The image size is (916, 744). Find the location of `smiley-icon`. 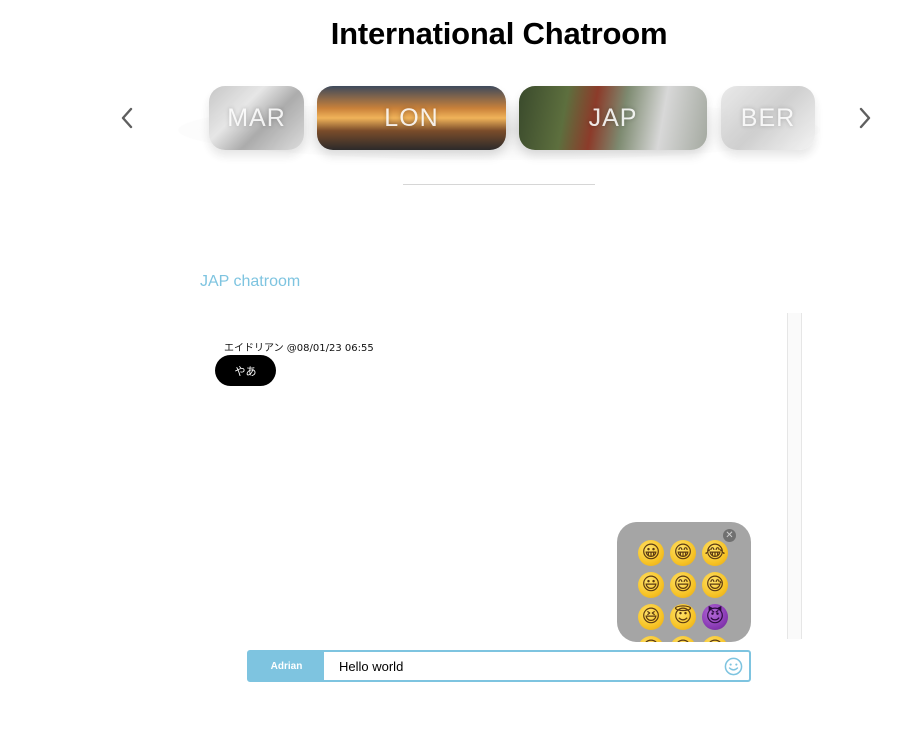

smiley-icon is located at coordinates (733, 666).